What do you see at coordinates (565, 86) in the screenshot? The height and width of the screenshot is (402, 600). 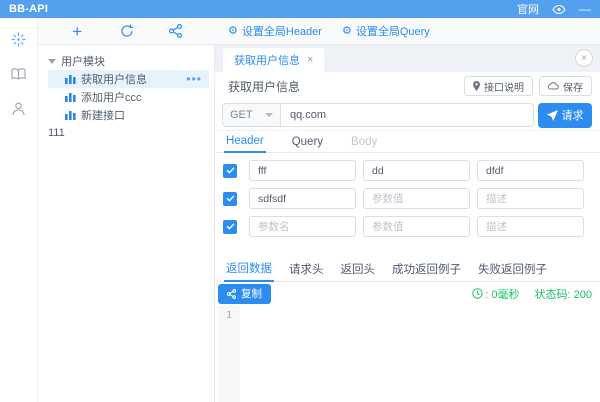 I see `save-button: 保存` at bounding box center [565, 86].